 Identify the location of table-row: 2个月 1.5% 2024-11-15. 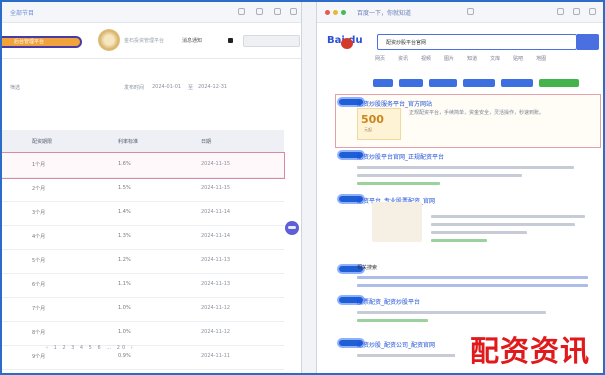
(143, 189).